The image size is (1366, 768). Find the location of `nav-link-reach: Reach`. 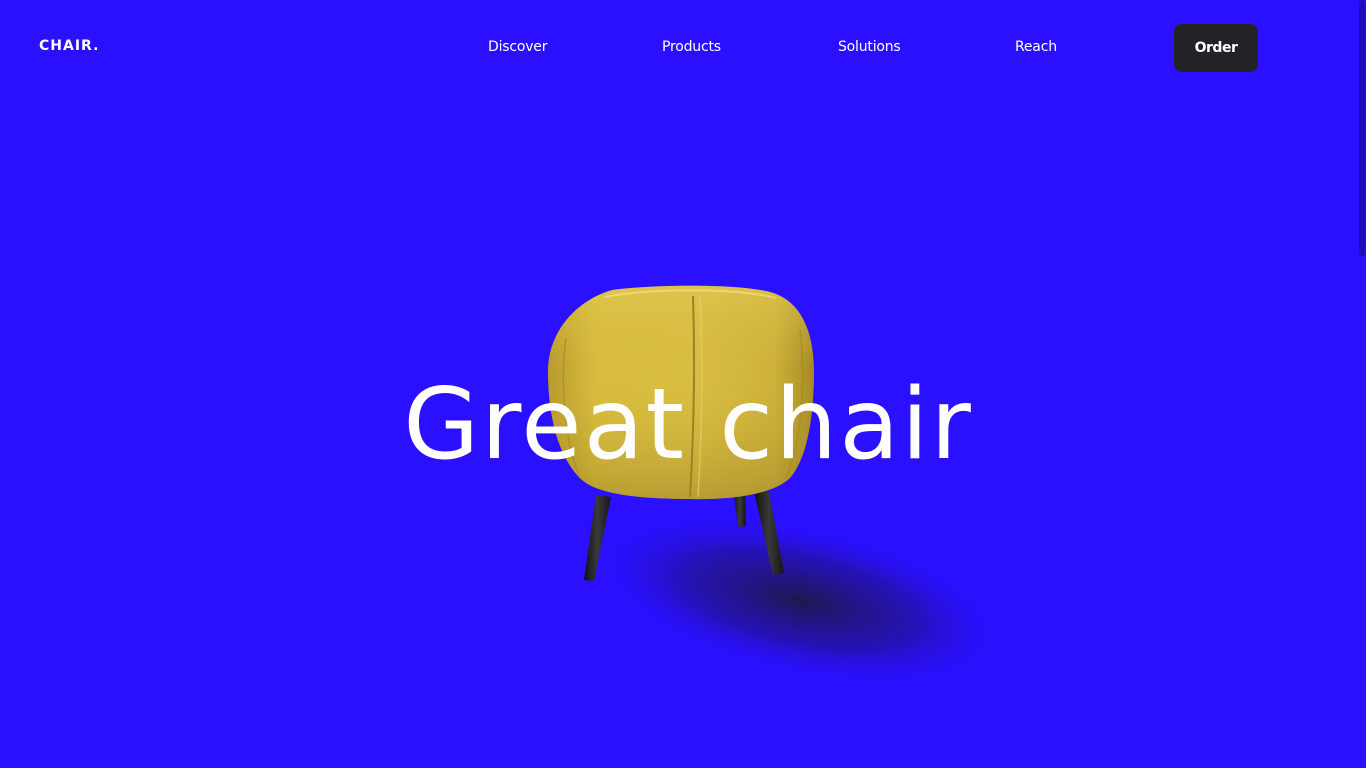

nav-link-reach: Reach is located at coordinates (1036, 47).